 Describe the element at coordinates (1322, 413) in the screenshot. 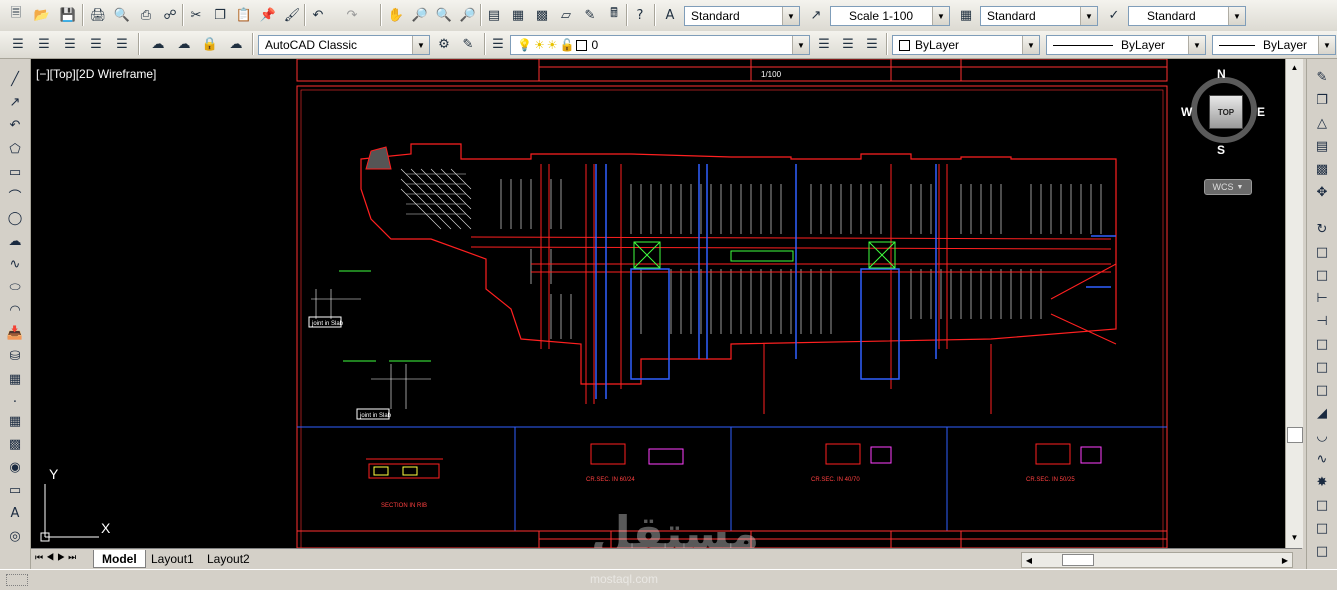

I see `chamfer-icon: ◢` at that location.